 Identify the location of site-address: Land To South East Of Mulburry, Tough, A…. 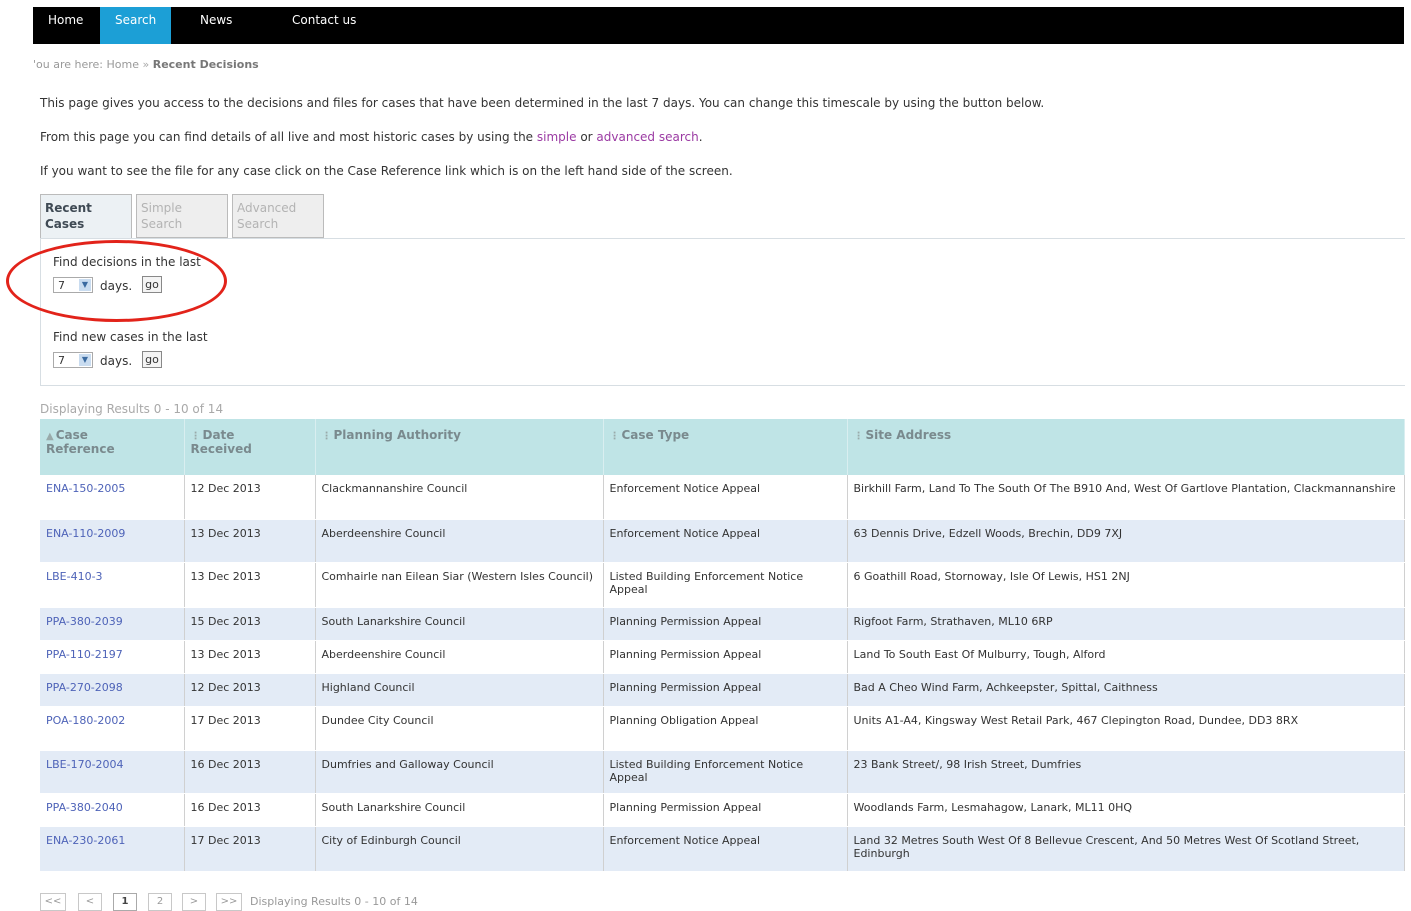
(1126, 657).